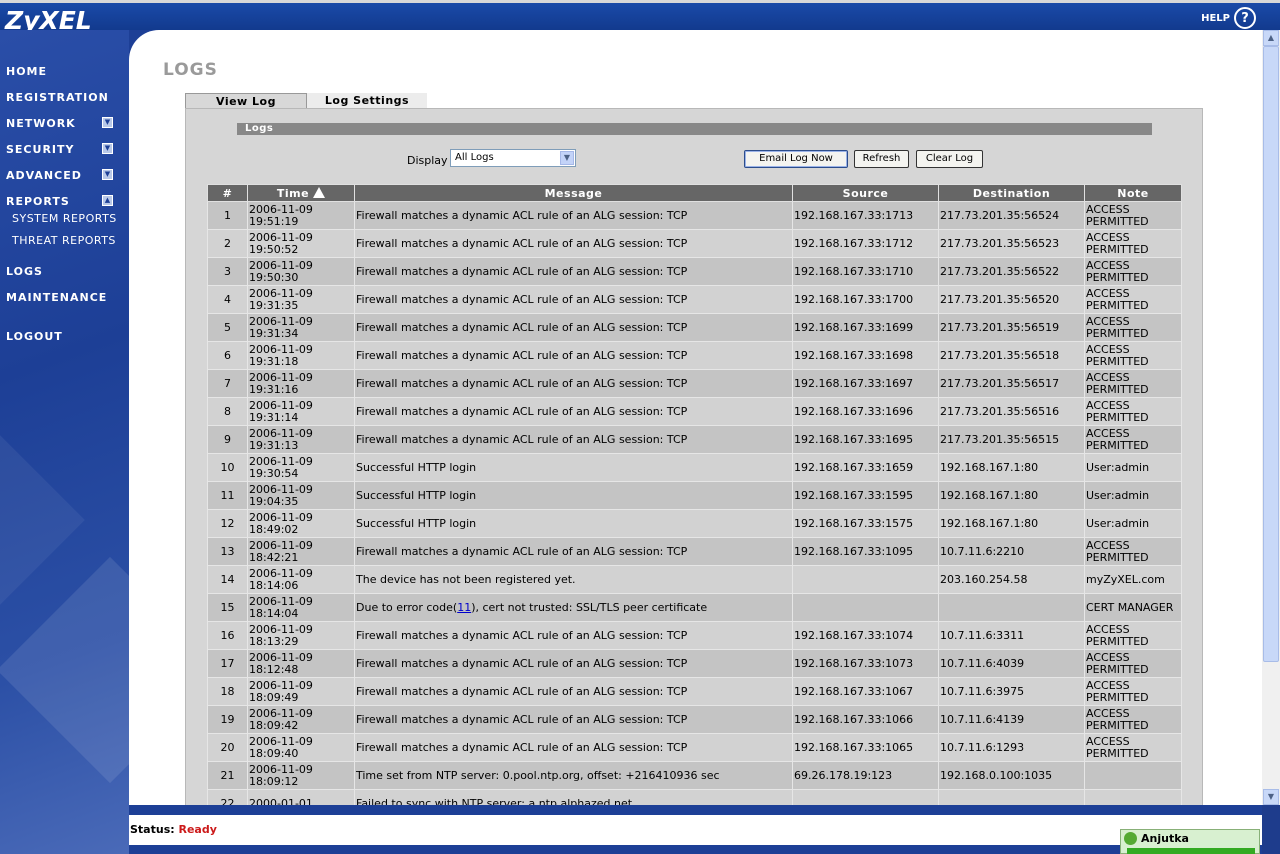  What do you see at coordinates (513, 158) in the screenshot?
I see `display-select: All Logs ▼` at bounding box center [513, 158].